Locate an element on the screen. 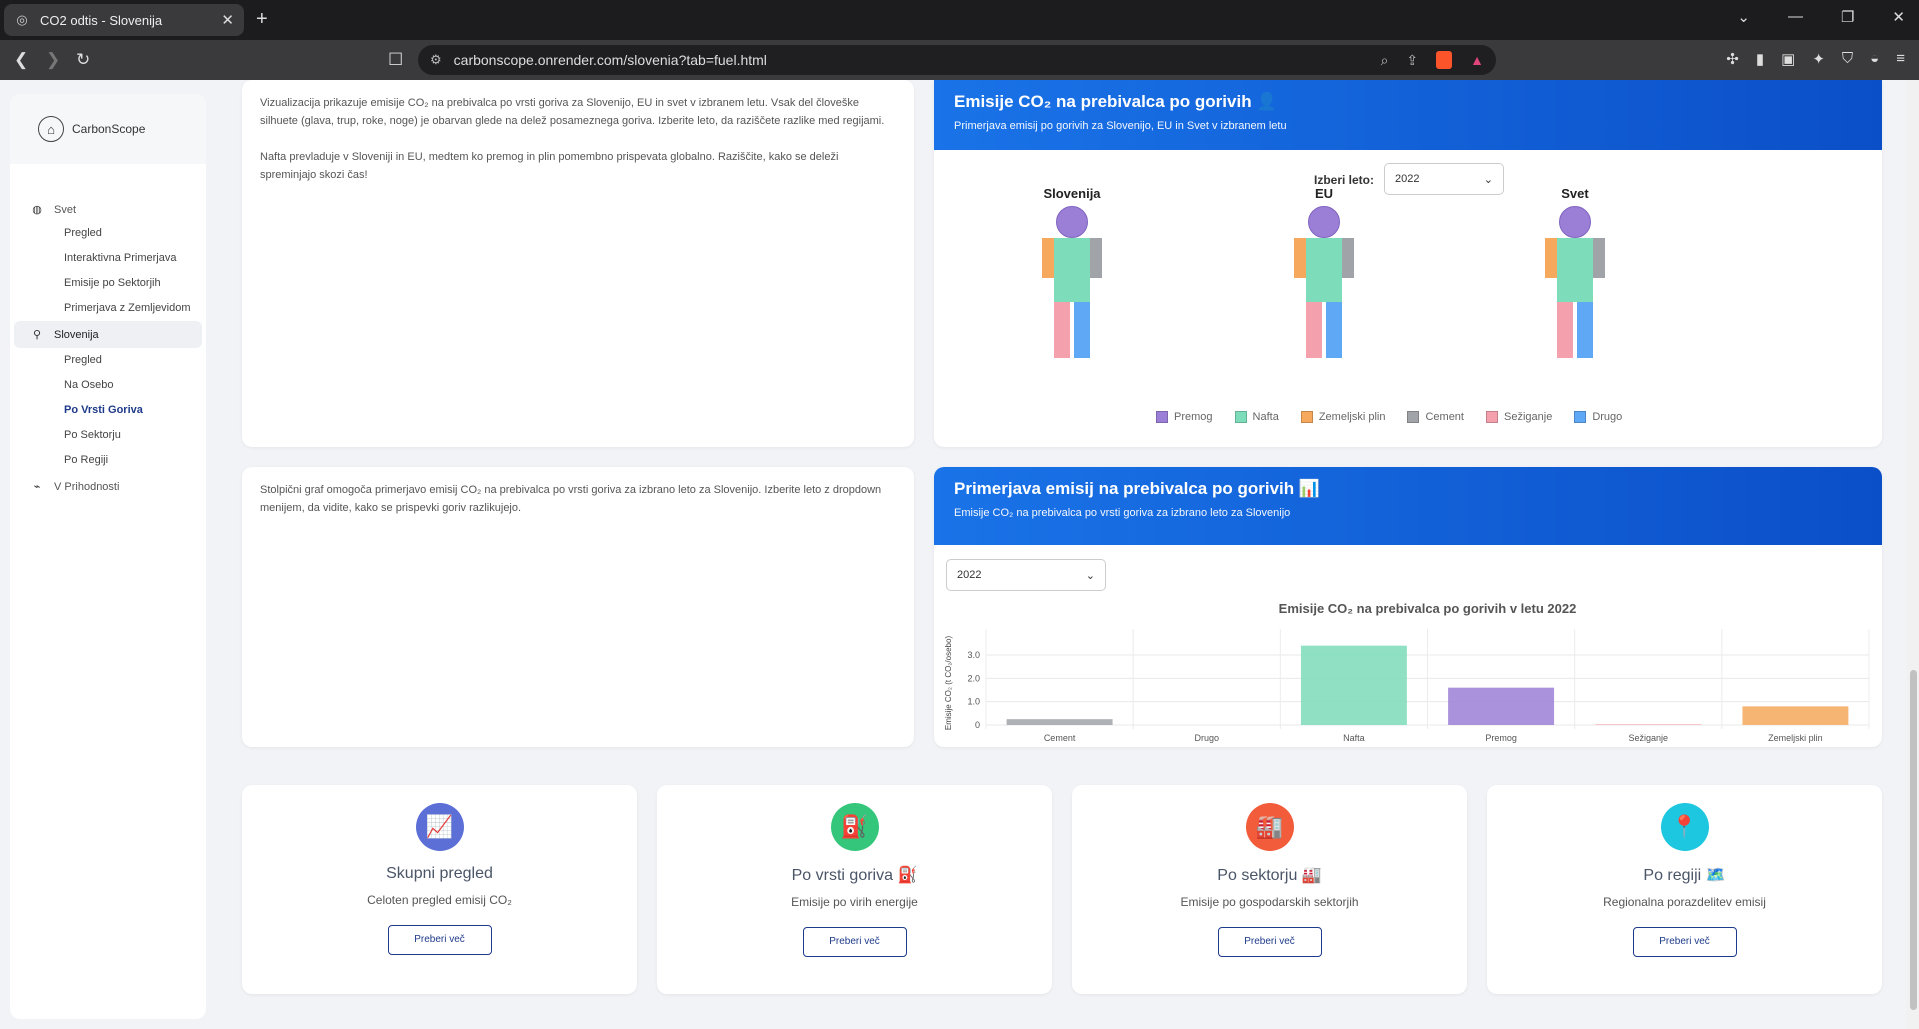 This screenshot has height=1029, width=1919. figure-label: Slovenija is located at coordinates (1072, 193).